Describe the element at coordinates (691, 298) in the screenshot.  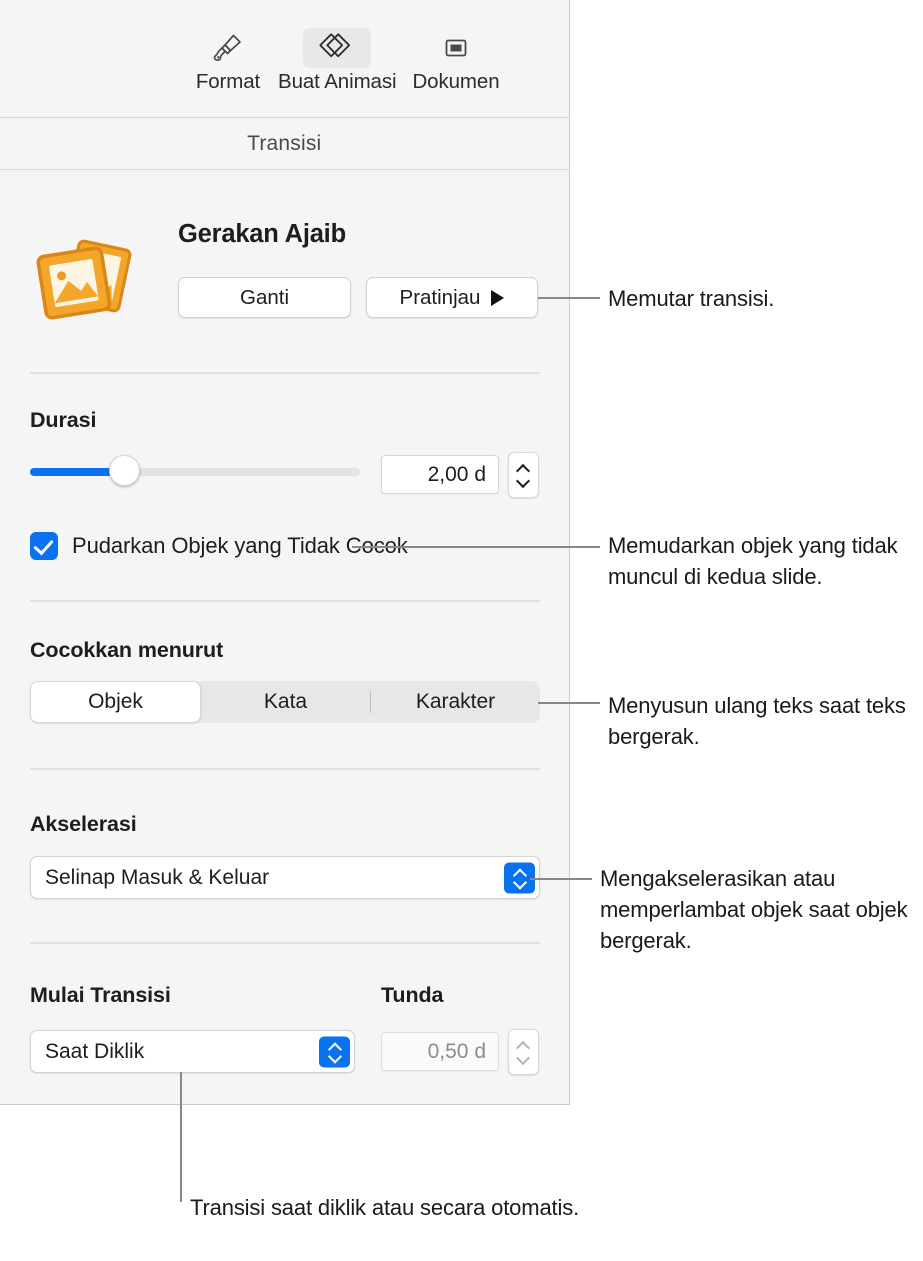
I see `callout-preview: Memutar transisi.` at that location.